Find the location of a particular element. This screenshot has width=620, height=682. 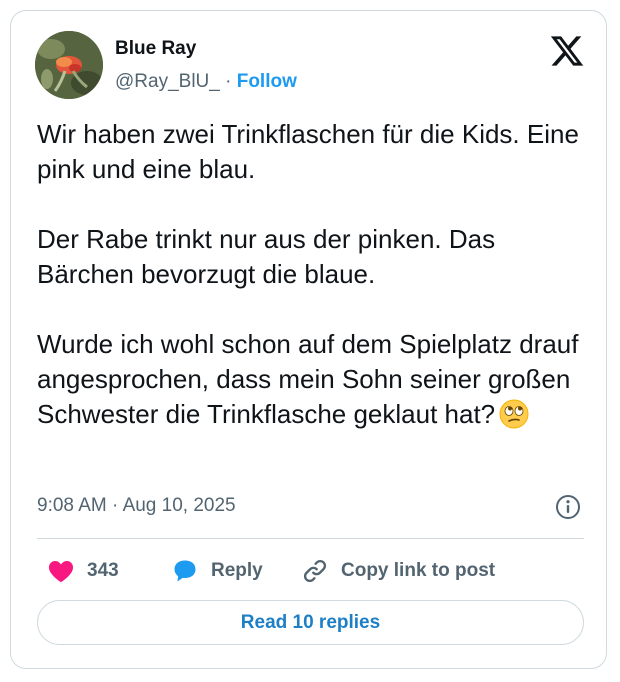

tweet-time-link: 9:08 AM · Aug 10, 2025 is located at coordinates (136, 505).